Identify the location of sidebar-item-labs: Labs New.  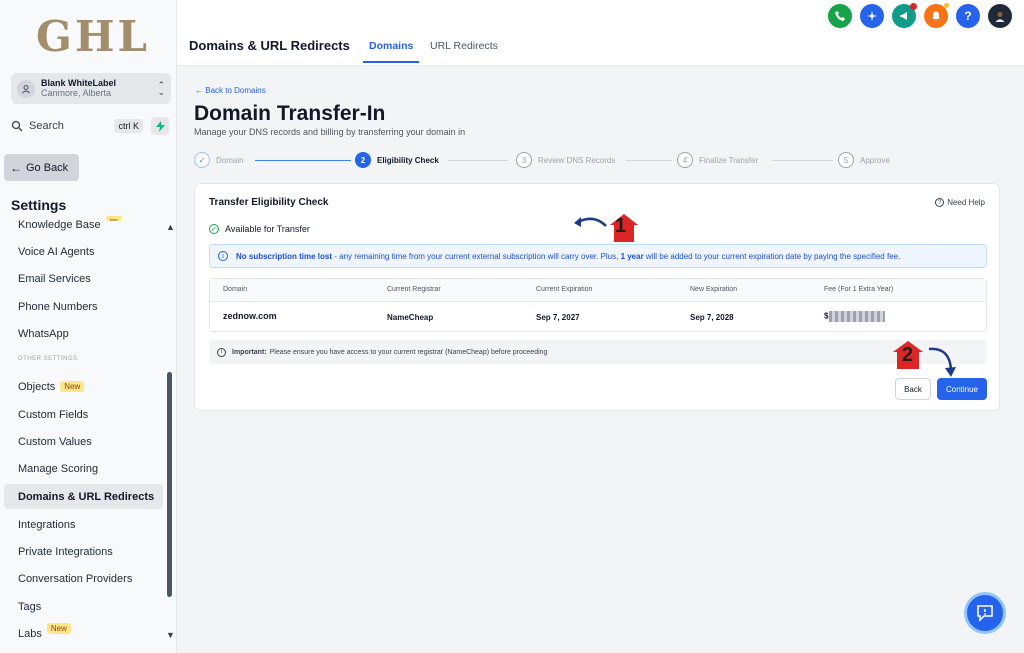
(83, 633).